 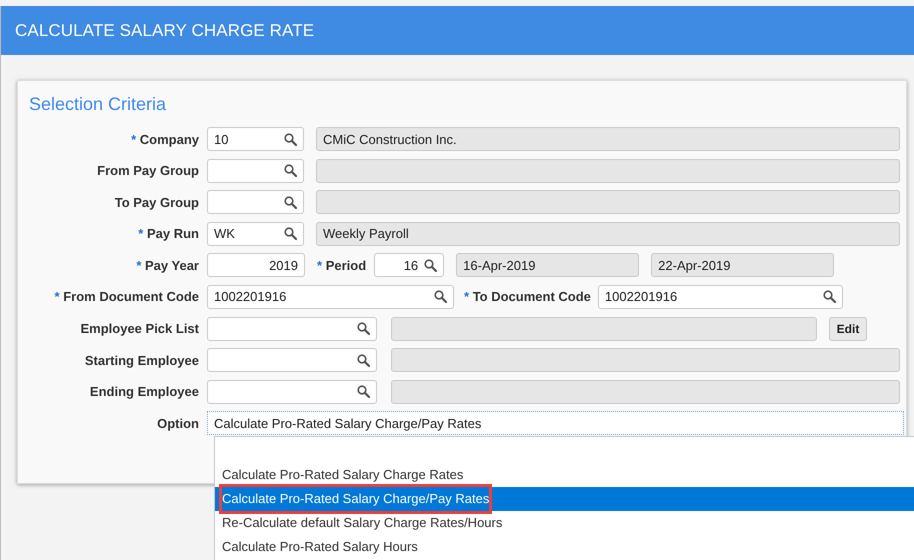 I want to click on dropdown-option: Re-Calculate default Salary Charge Rates/Hours, so click(x=564, y=523).